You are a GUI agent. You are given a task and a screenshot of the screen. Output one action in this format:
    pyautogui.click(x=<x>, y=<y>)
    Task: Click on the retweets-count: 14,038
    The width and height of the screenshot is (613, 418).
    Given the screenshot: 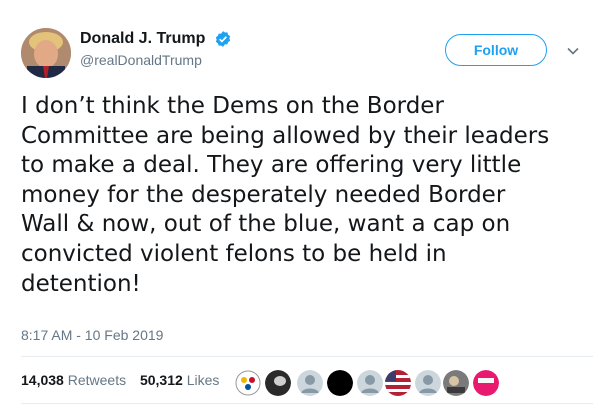 What is the action you would take?
    pyautogui.click(x=42, y=380)
    